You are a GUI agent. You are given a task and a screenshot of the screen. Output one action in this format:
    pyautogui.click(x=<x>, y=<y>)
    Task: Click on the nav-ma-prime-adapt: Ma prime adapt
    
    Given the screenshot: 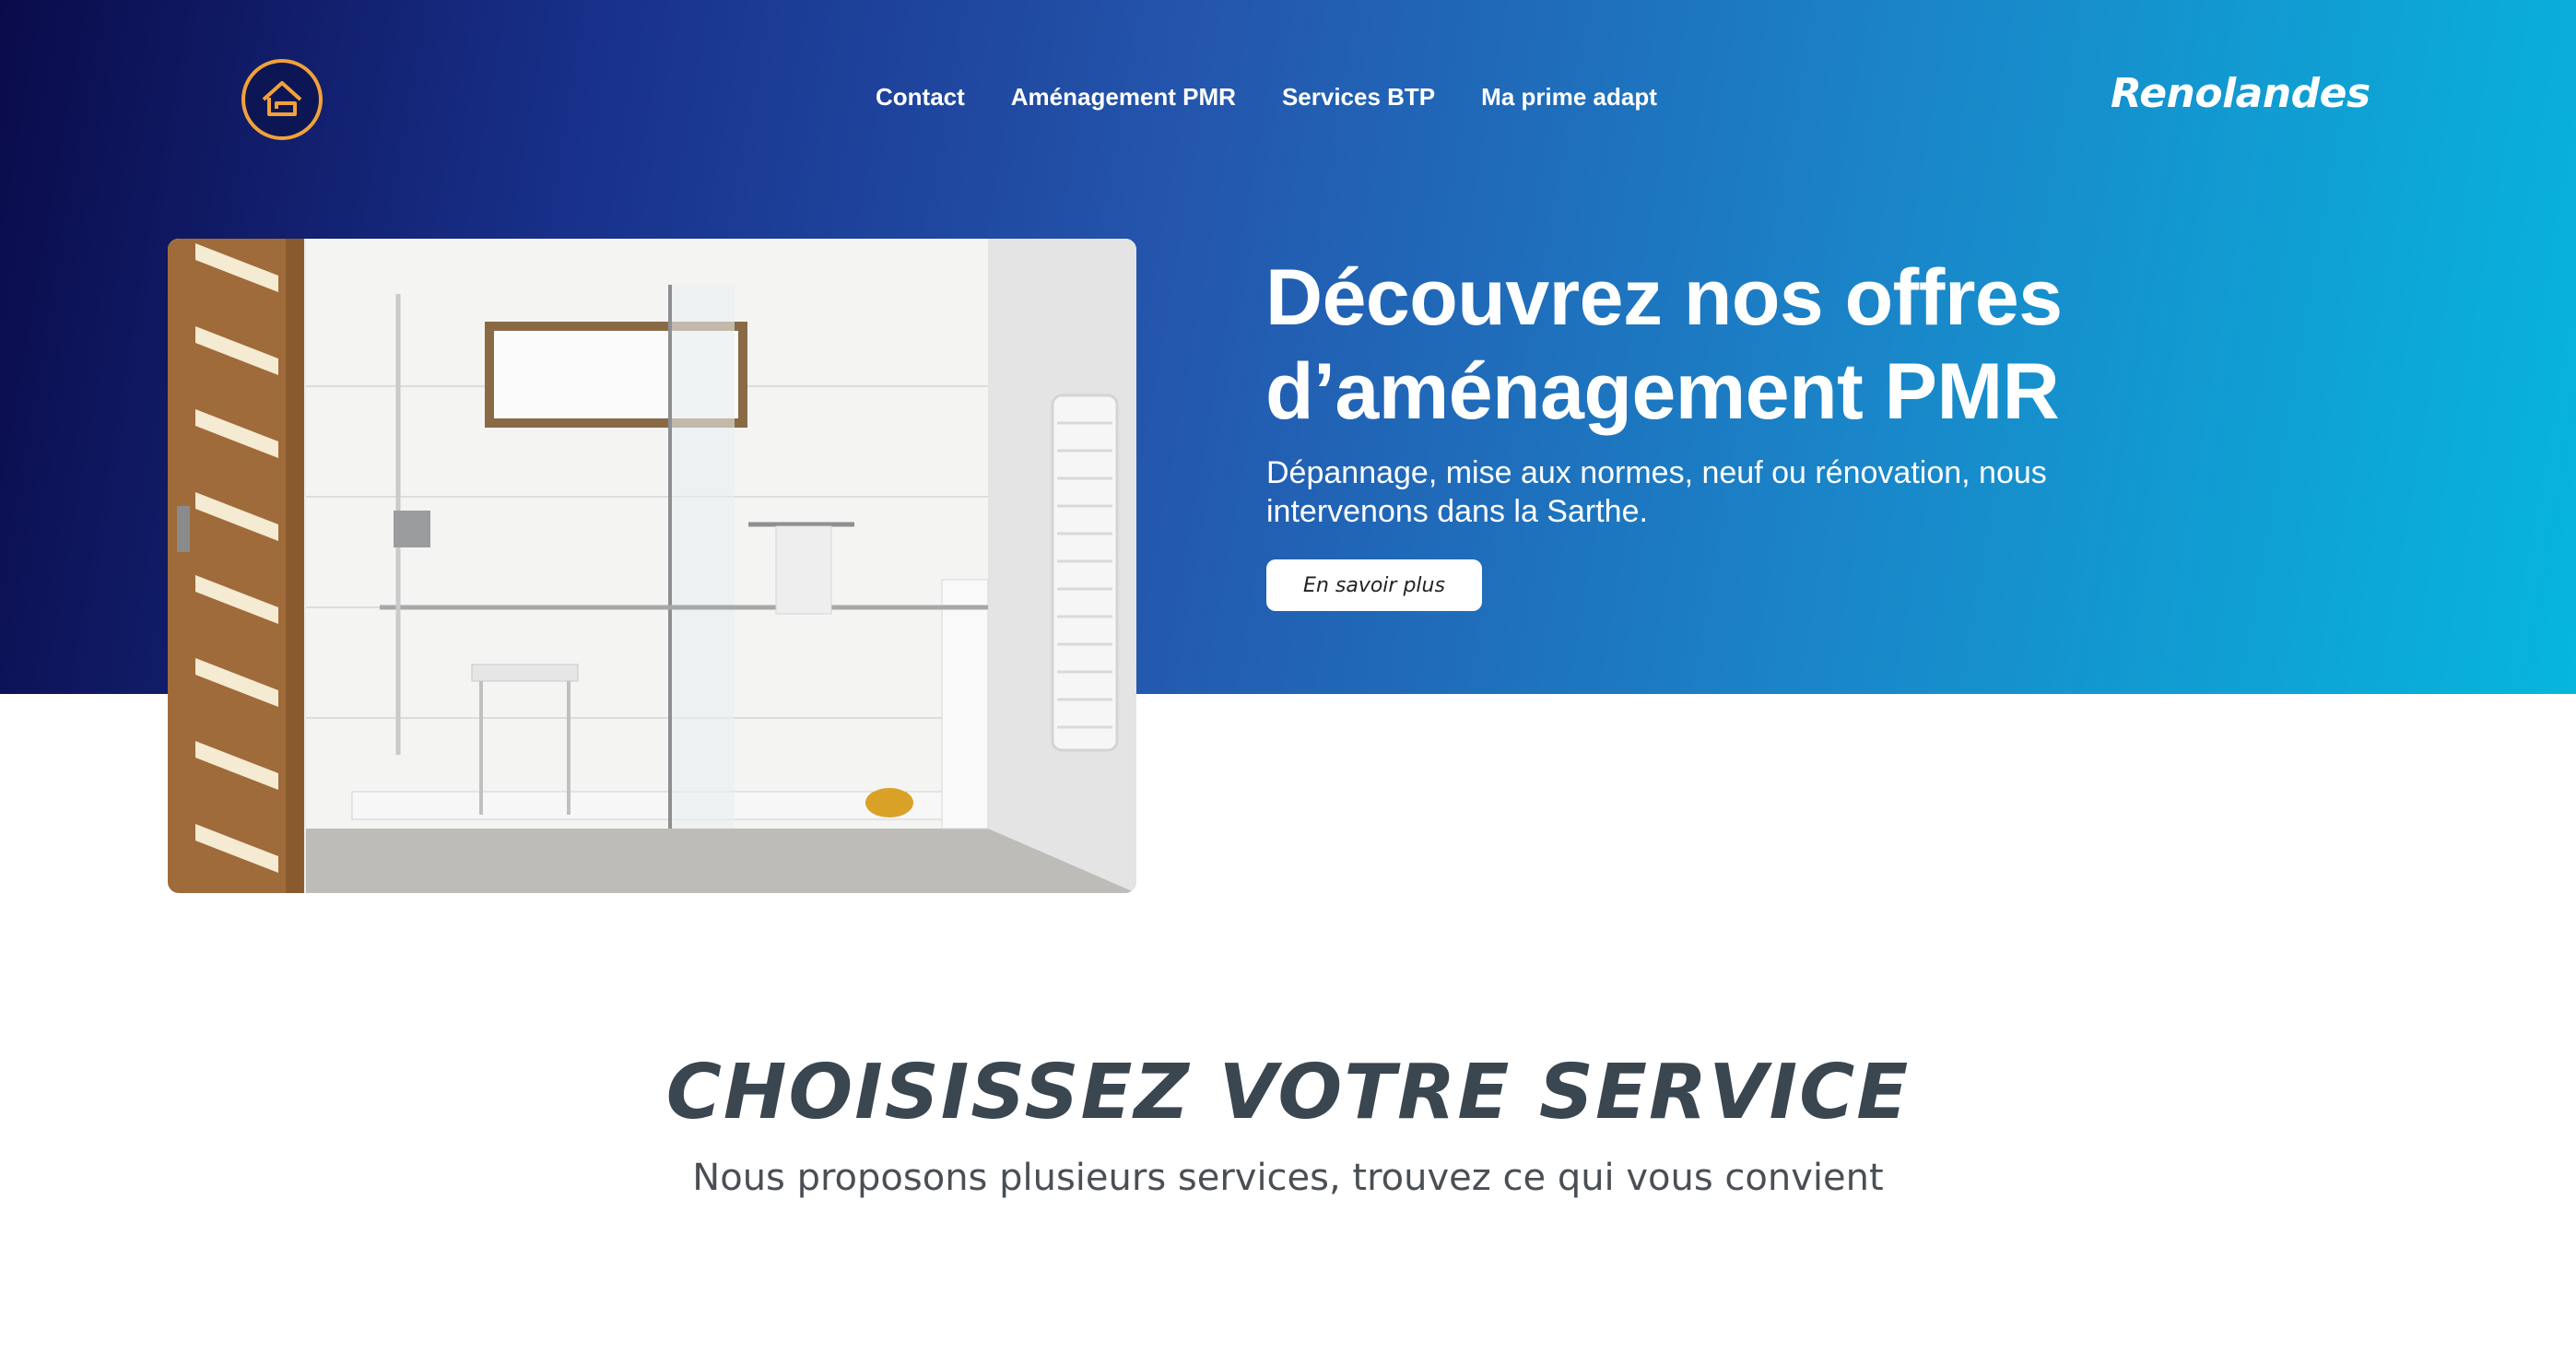 What is the action you would take?
    pyautogui.click(x=1569, y=97)
    